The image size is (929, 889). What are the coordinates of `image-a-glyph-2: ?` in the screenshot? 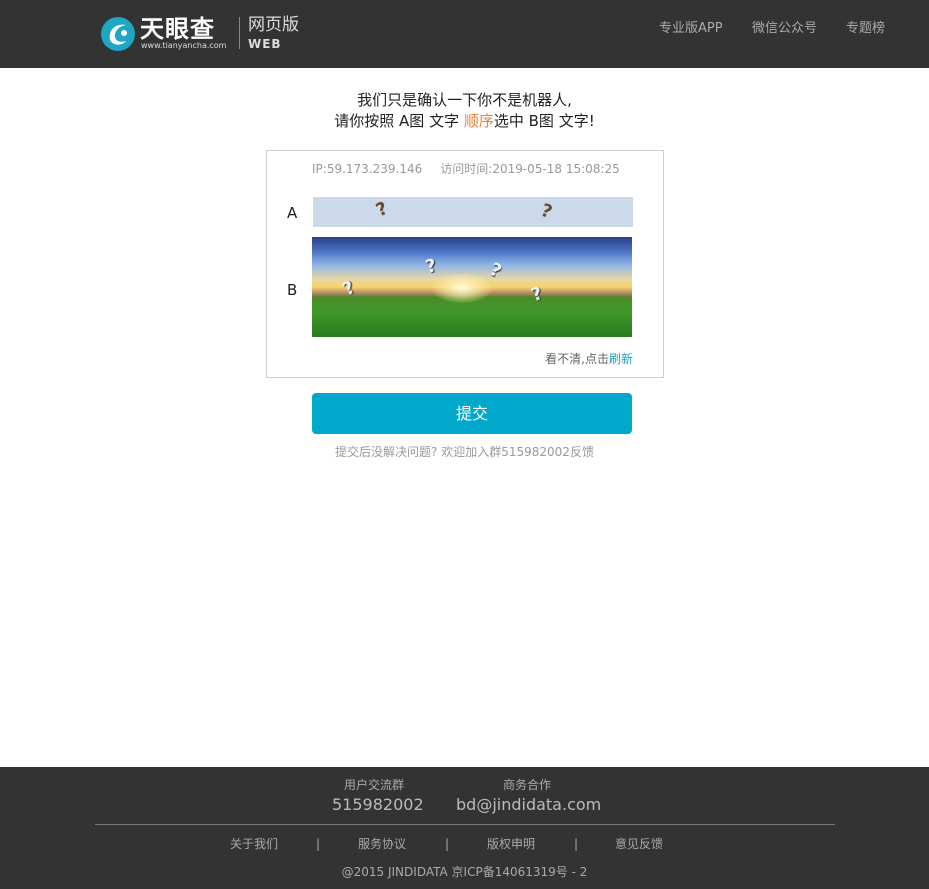 It's located at (546, 211).